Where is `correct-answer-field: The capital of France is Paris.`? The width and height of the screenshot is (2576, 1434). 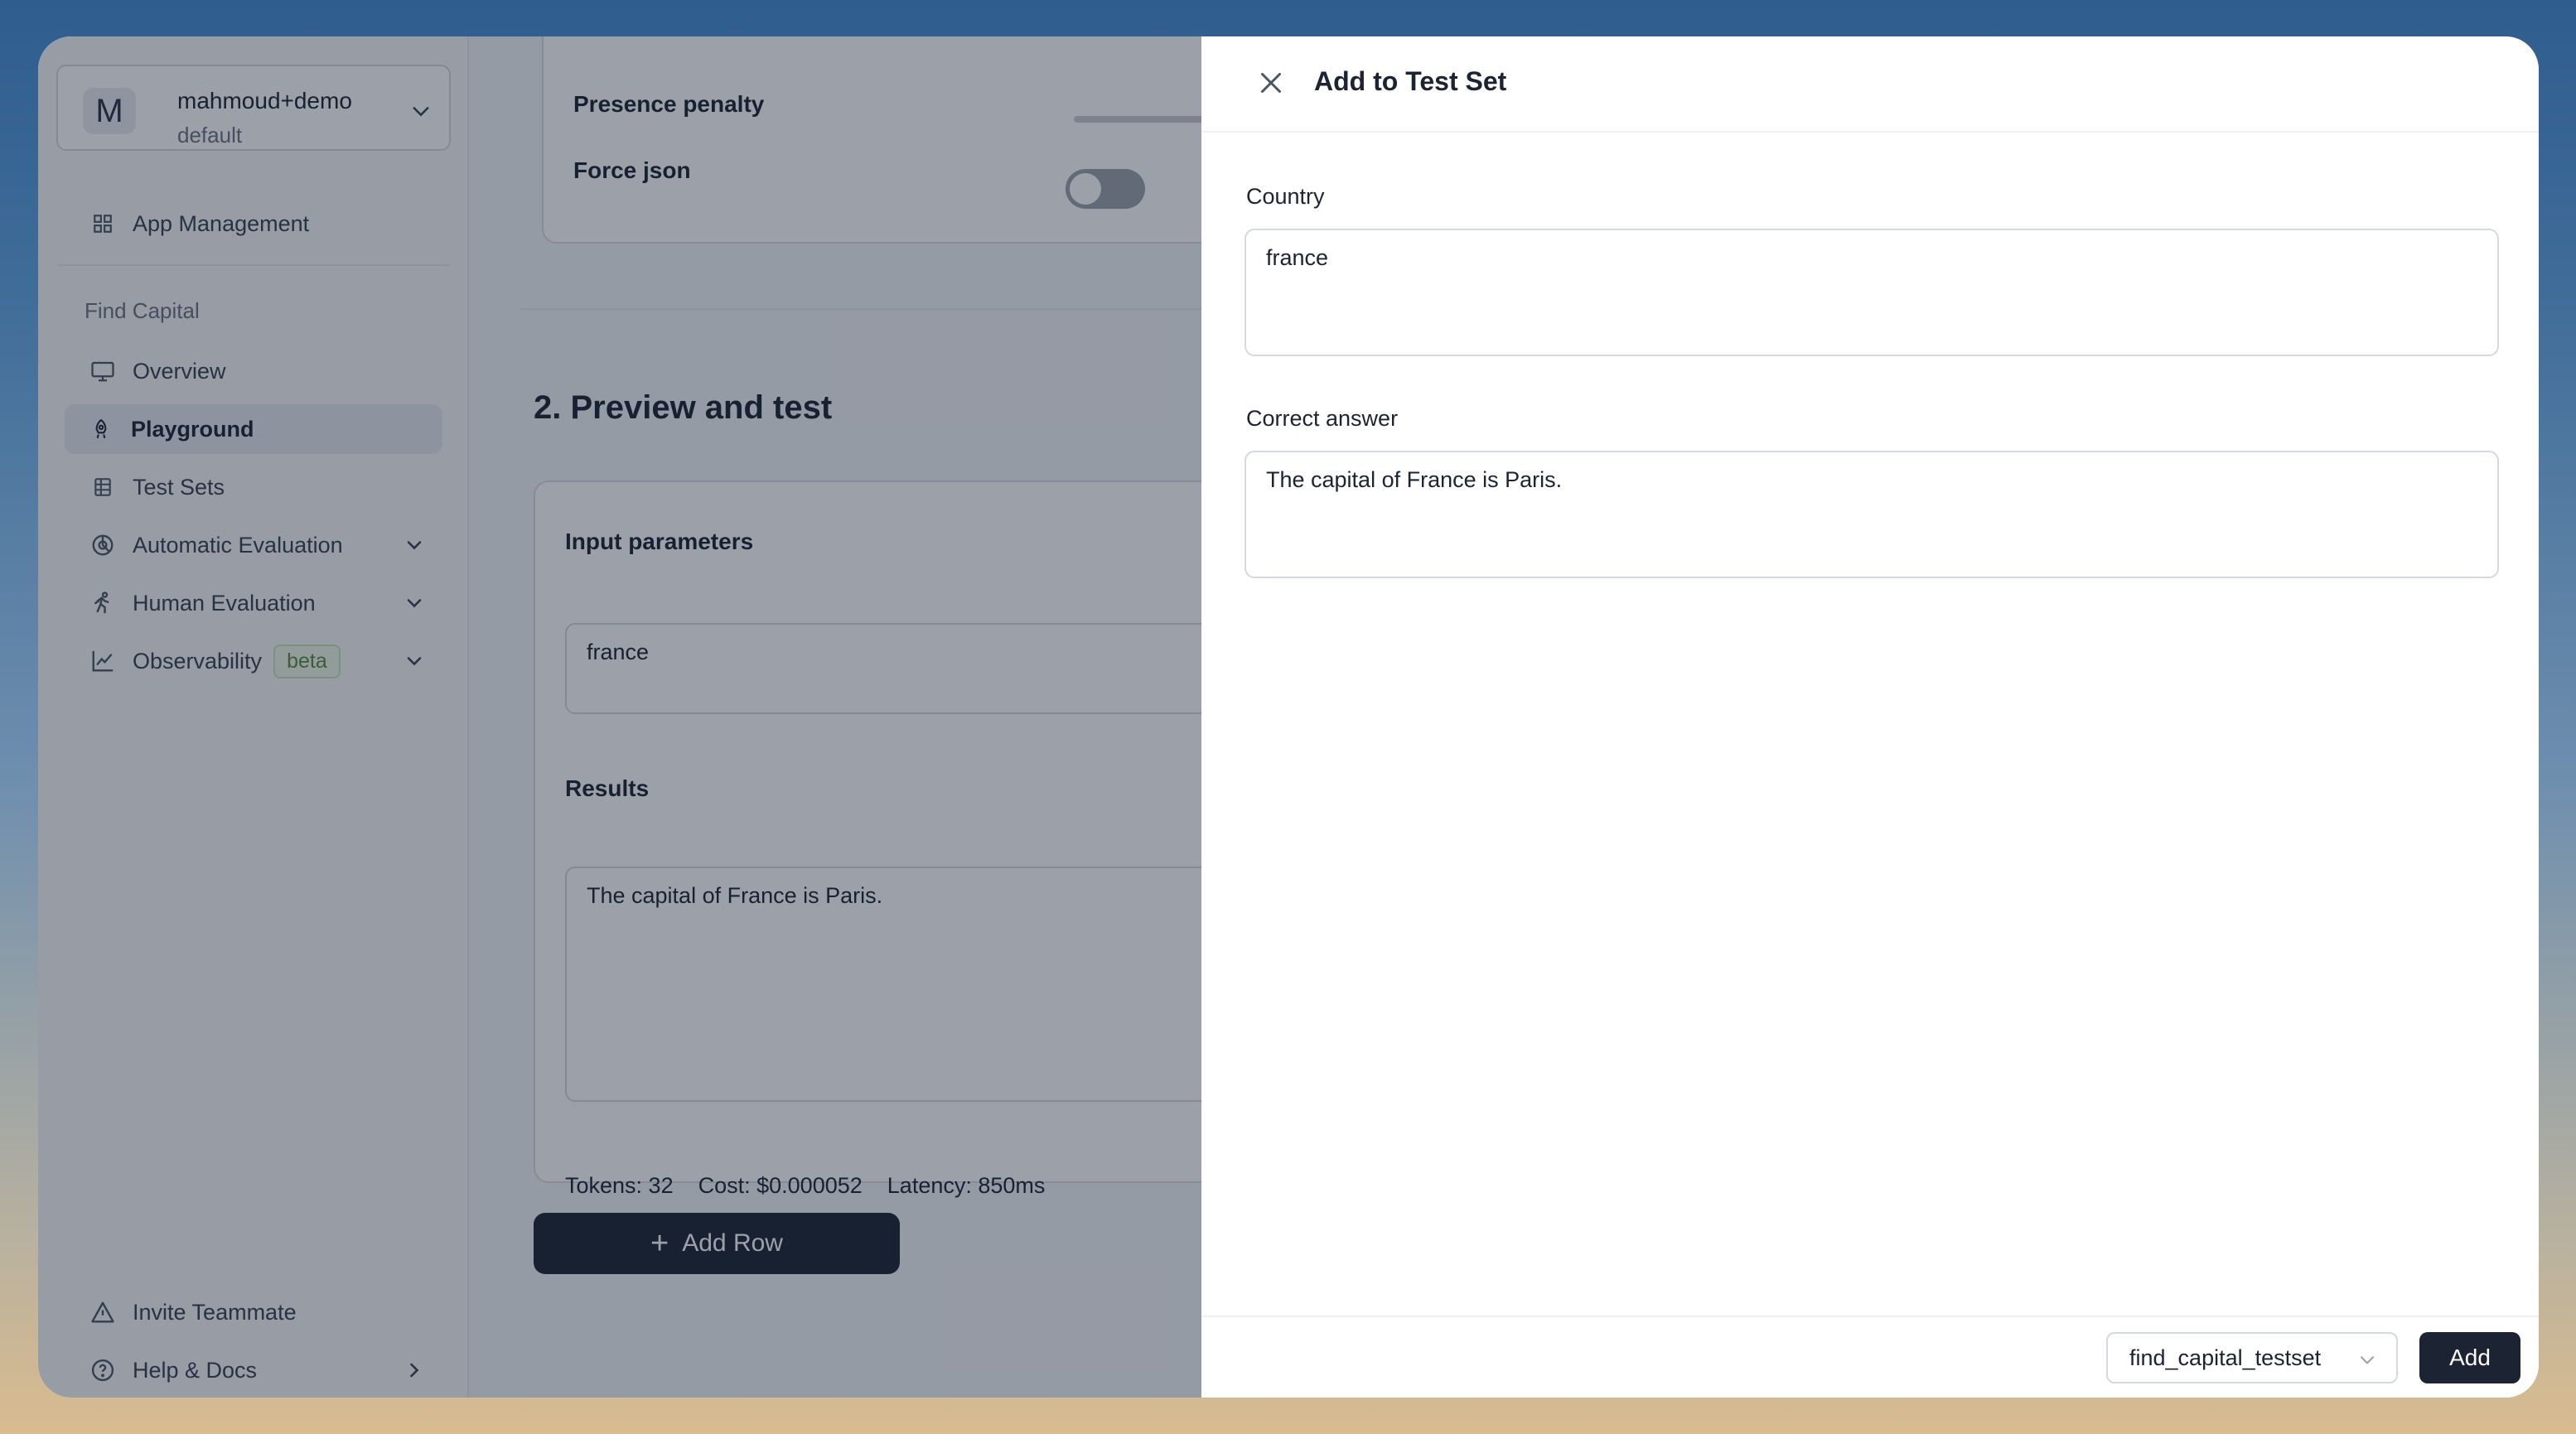 correct-answer-field: The capital of France is Paris. is located at coordinates (1872, 514).